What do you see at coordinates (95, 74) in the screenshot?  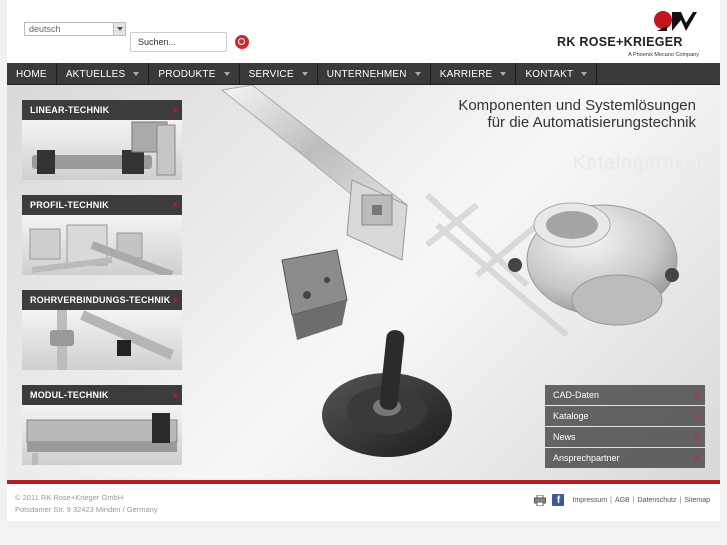 I see `nav-label: AKTUELLES` at bounding box center [95, 74].